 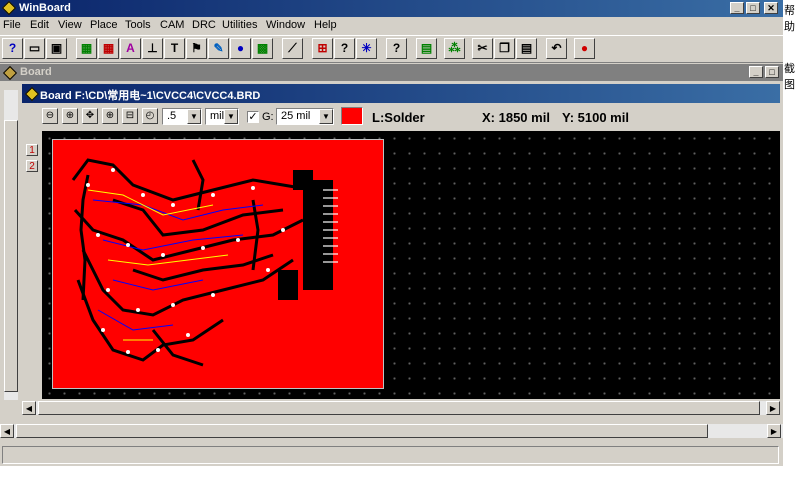 I want to click on cut-icon: ✂, so click(x=482, y=48).